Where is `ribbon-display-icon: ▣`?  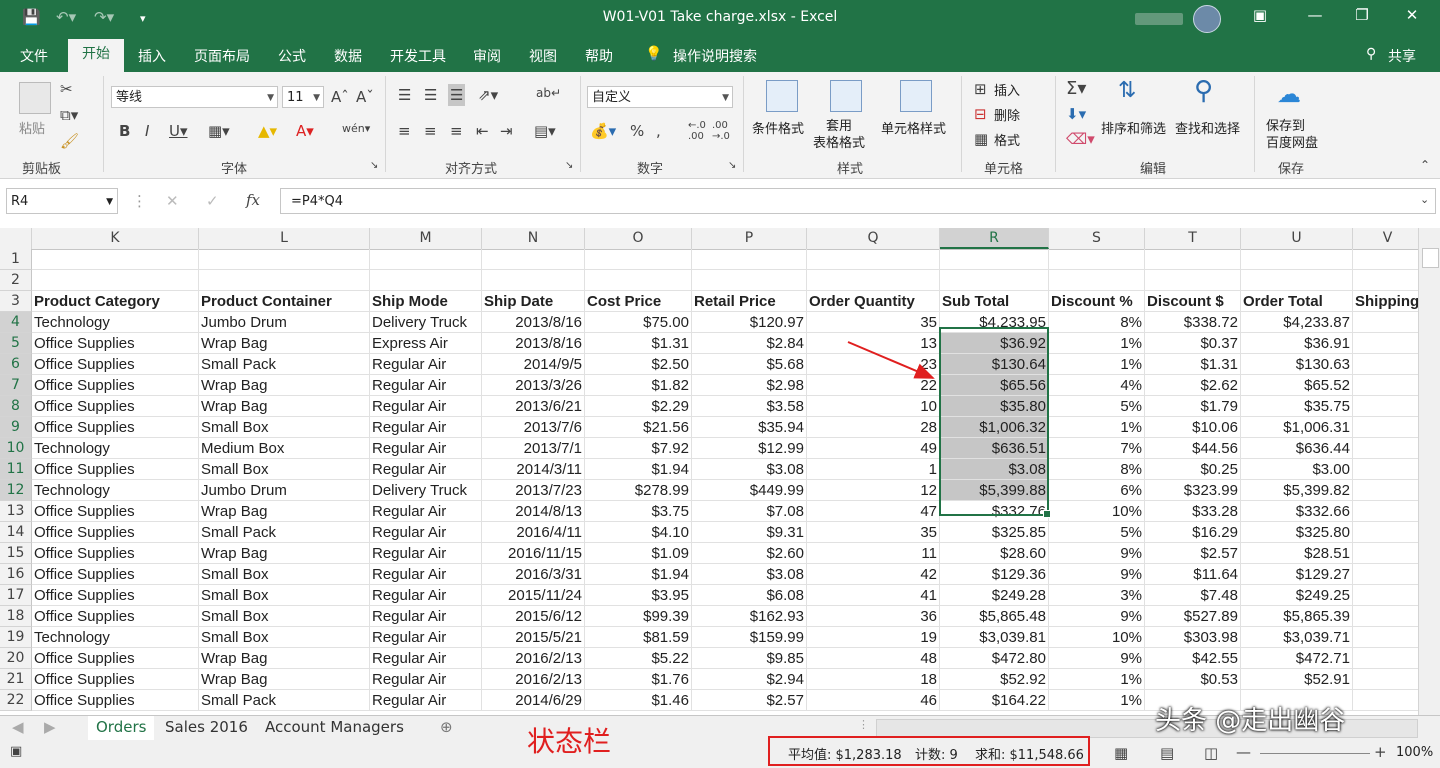 ribbon-display-icon: ▣ is located at coordinates (1260, 15).